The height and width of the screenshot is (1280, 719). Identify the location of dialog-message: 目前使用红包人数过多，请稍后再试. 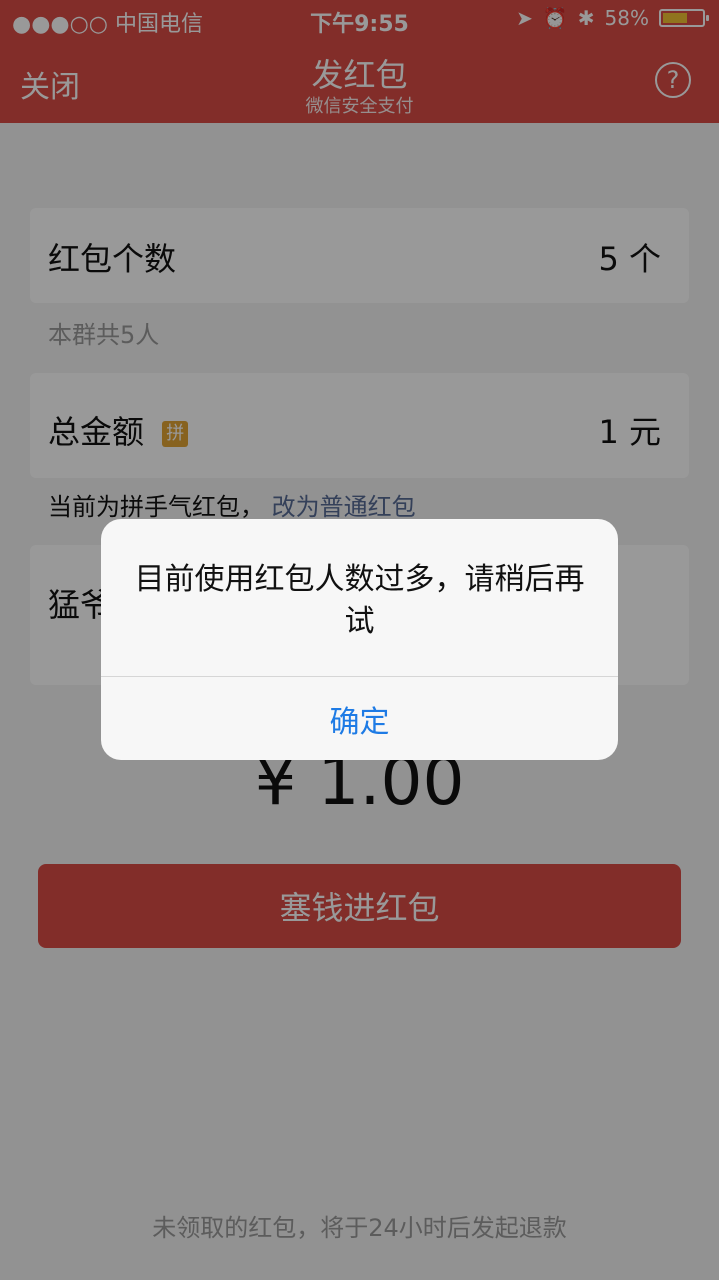
(359, 600).